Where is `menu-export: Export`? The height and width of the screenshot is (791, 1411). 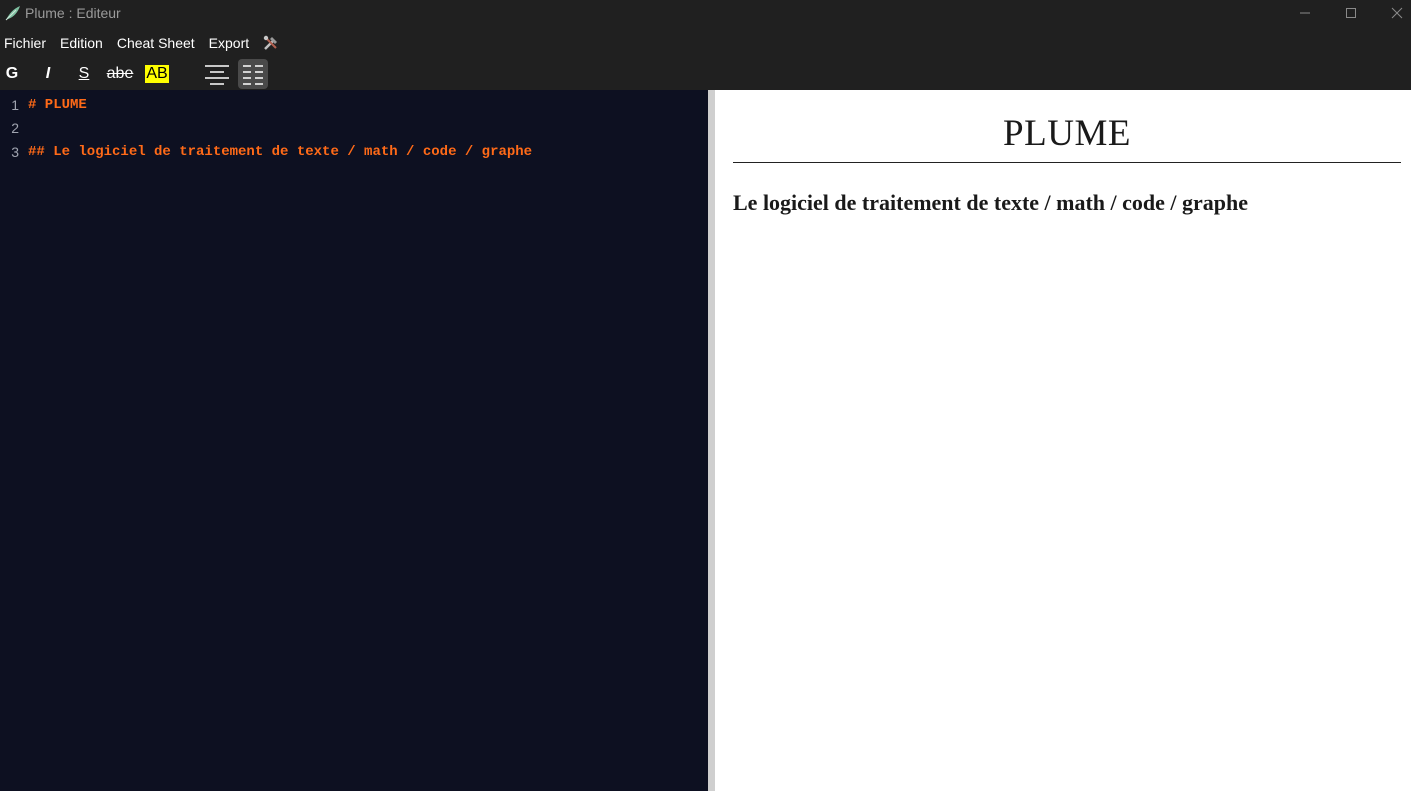 menu-export: Export is located at coordinates (230, 43).